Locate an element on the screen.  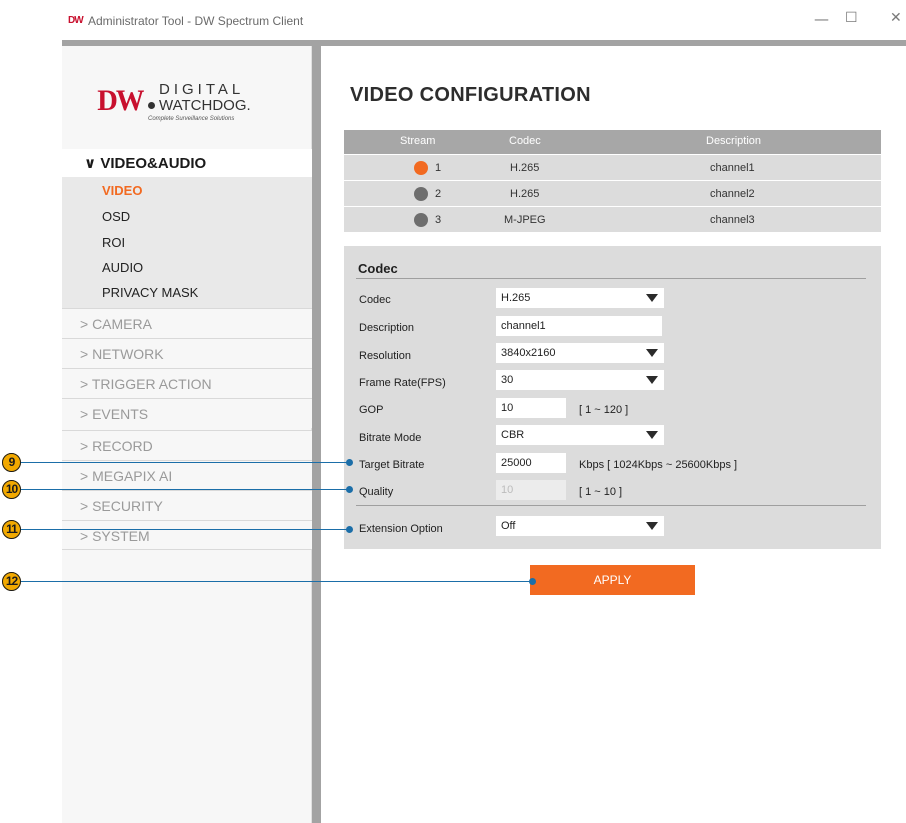
callout-number: 9 is located at coordinates (11, 462).